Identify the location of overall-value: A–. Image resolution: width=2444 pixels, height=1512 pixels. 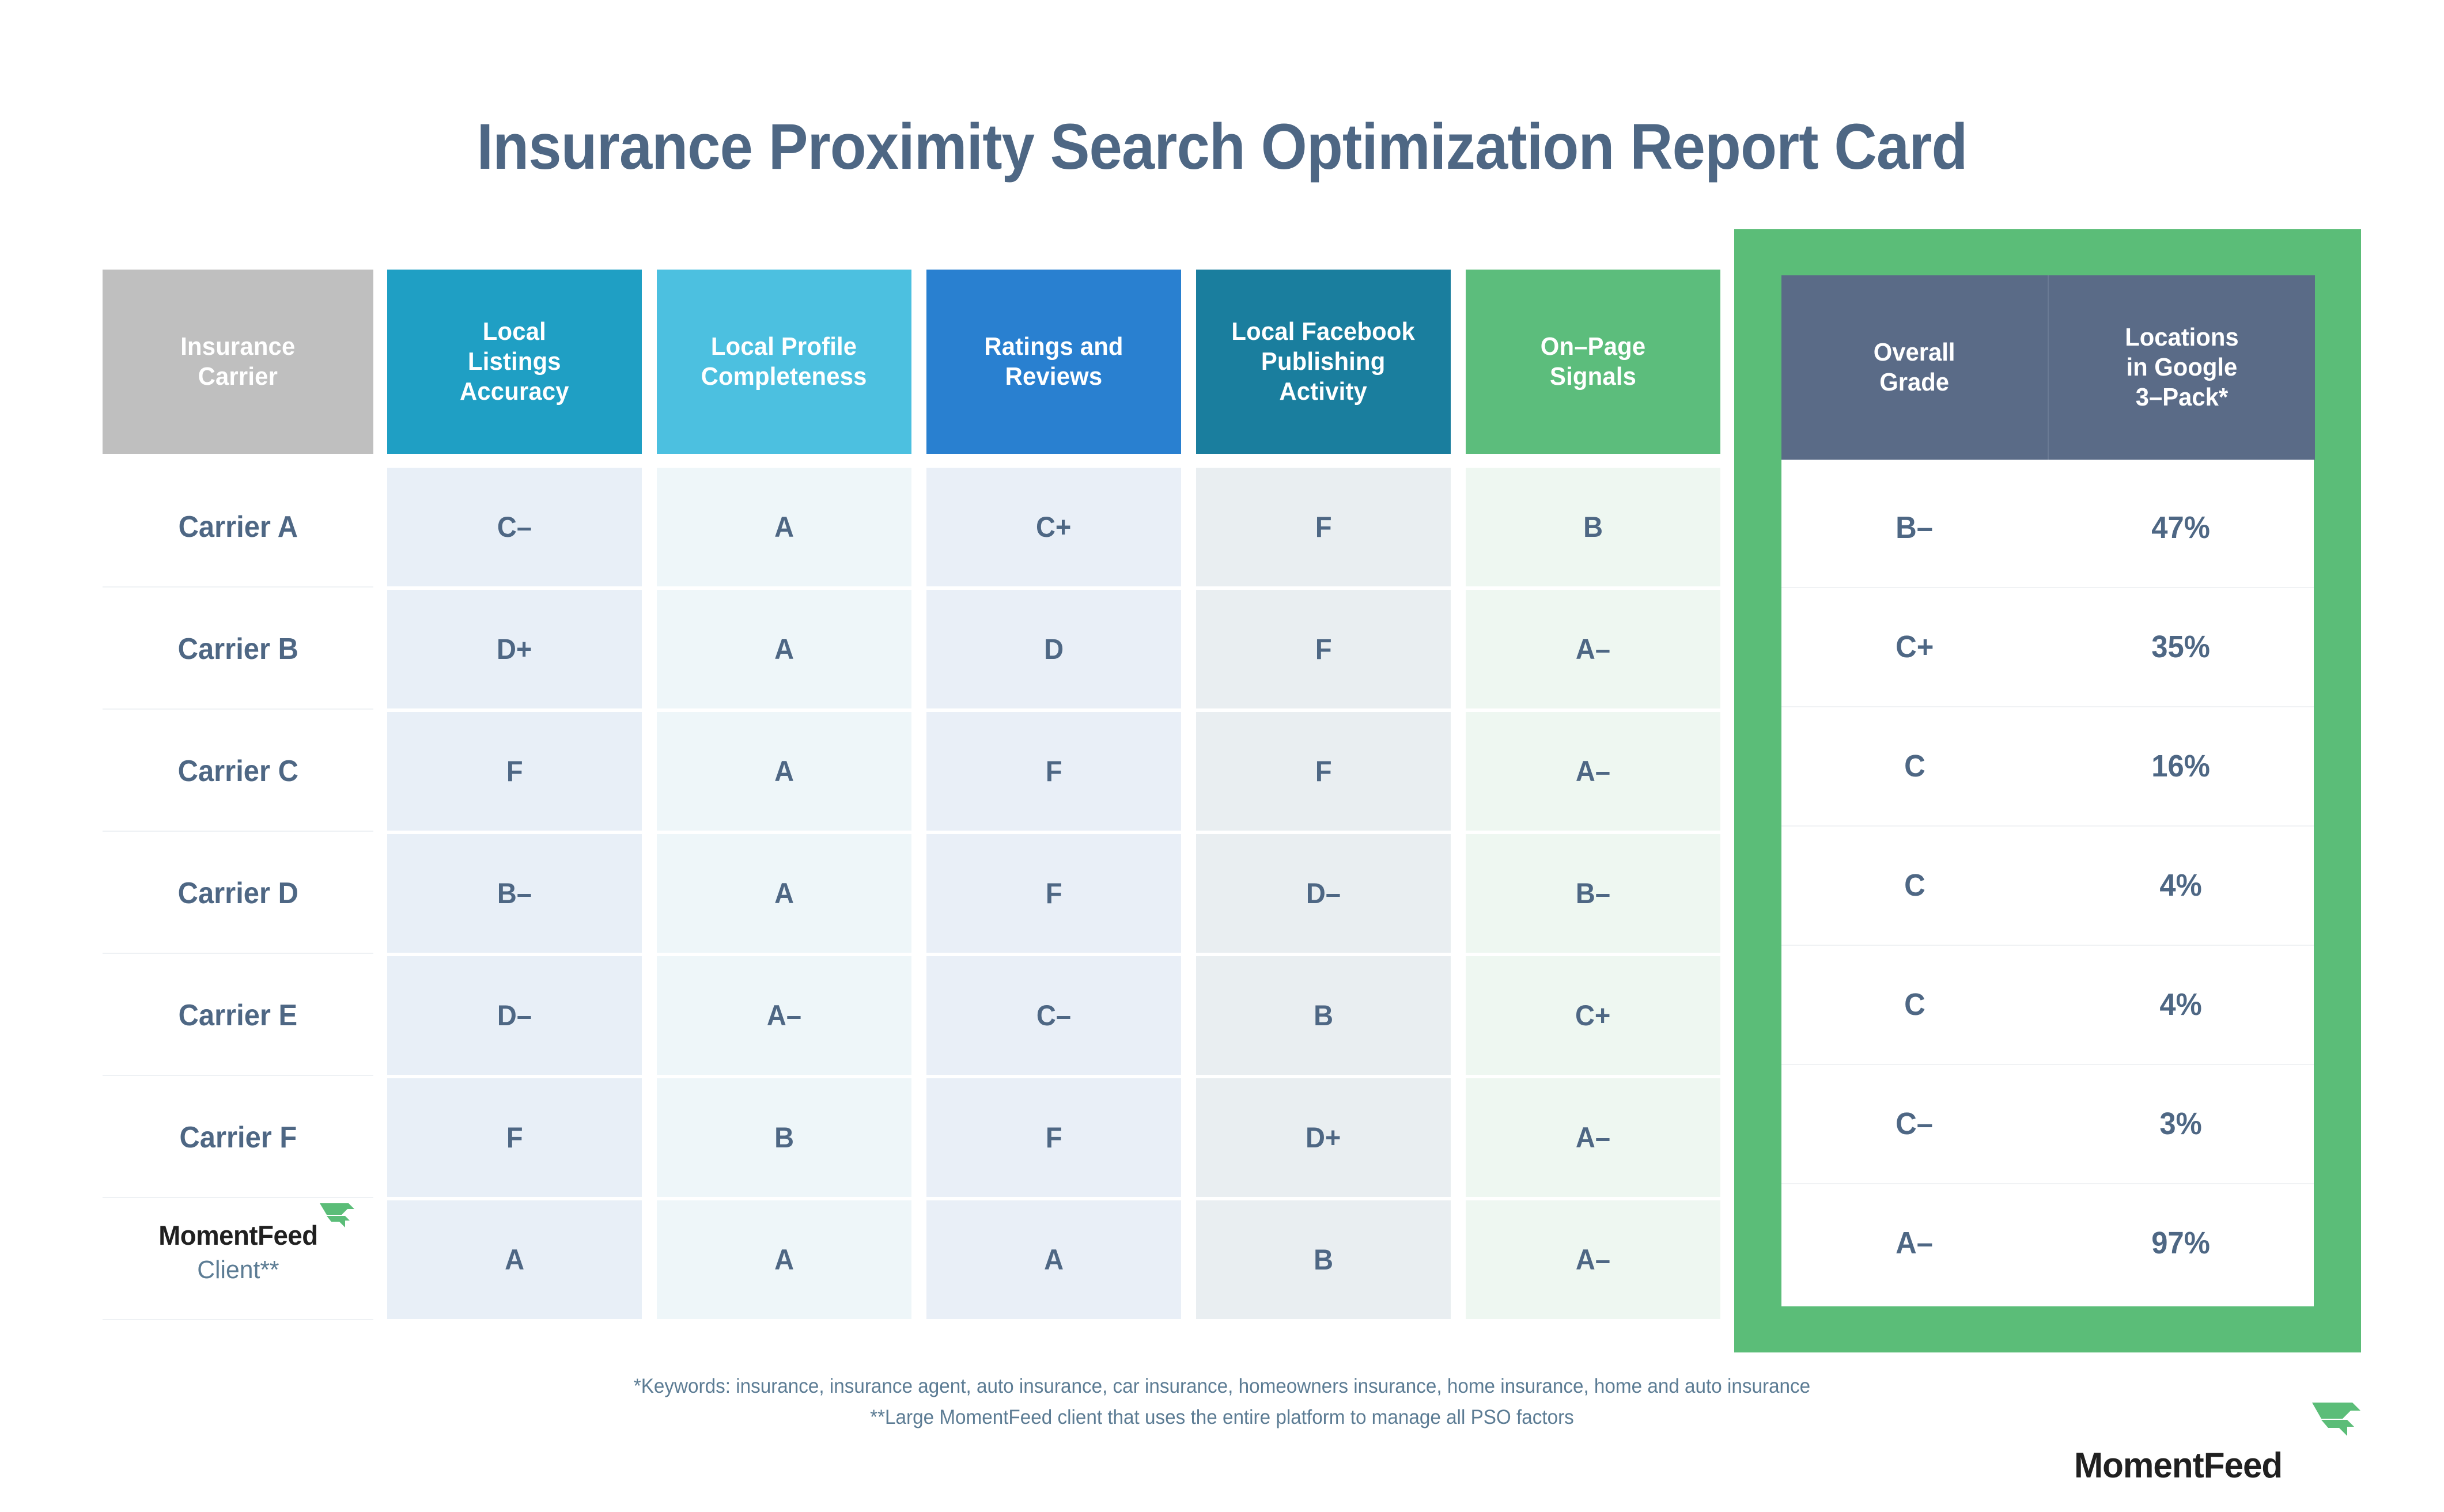
(1915, 1242).